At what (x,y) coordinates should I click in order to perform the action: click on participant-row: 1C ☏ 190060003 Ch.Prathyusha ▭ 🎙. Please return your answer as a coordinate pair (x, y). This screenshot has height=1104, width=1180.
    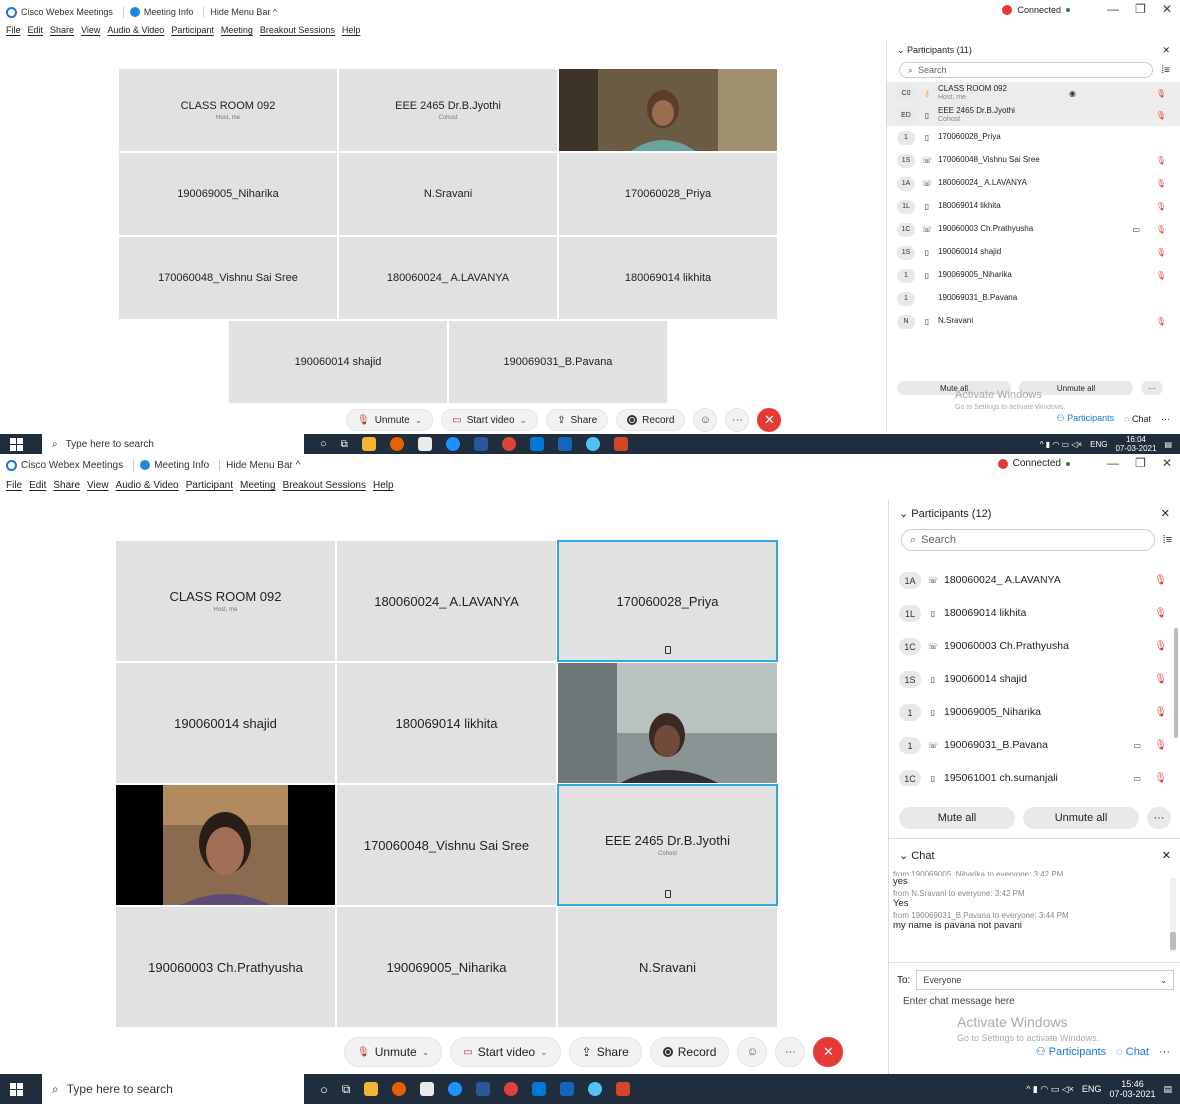
    Looking at the image, I should click on (1033, 229).